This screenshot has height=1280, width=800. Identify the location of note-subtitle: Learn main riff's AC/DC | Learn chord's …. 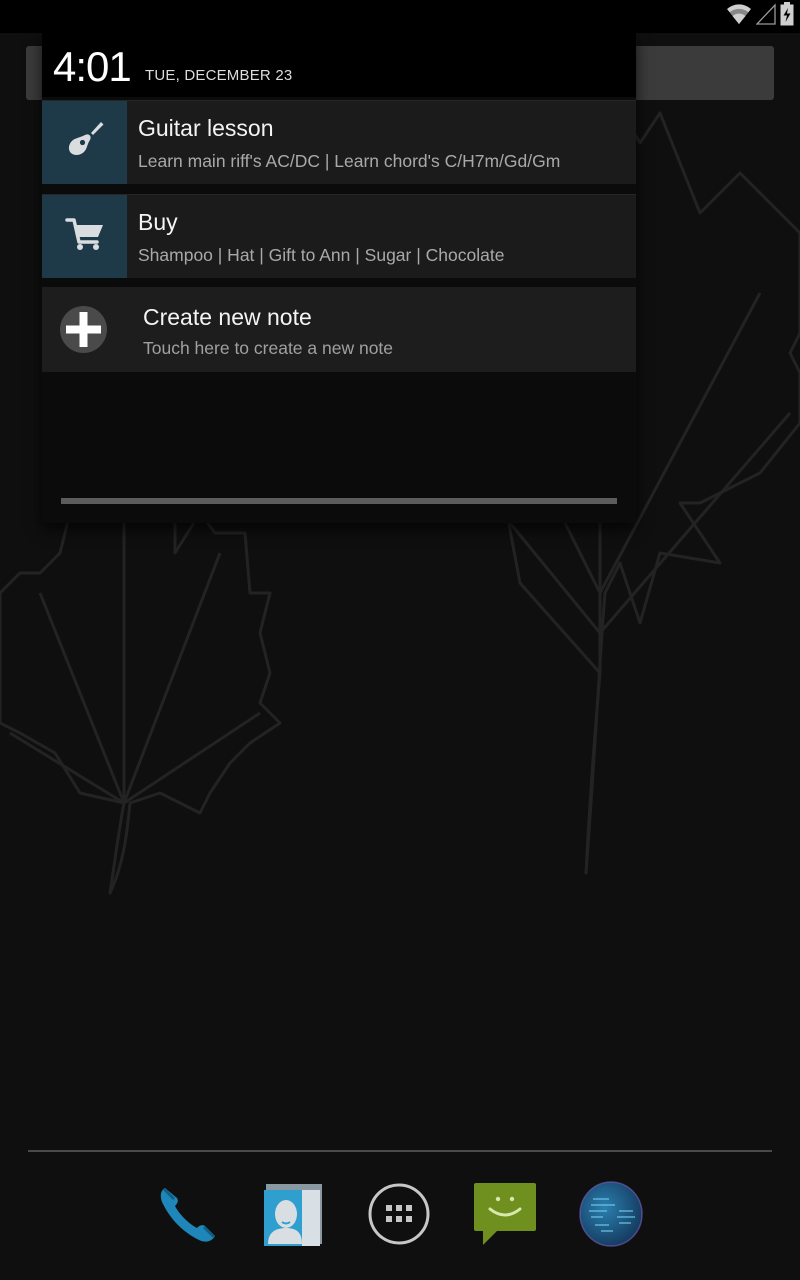
(349, 161).